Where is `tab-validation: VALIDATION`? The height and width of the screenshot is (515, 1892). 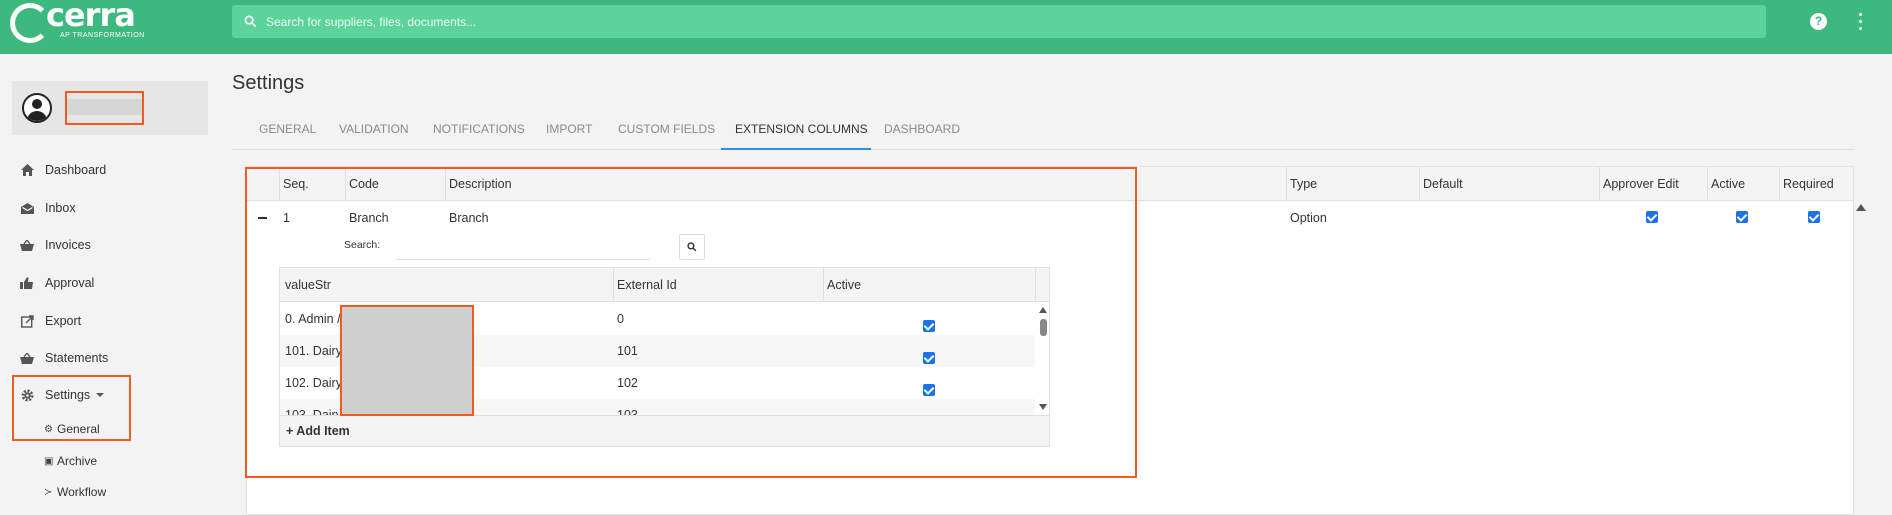
tab-validation: VALIDATION is located at coordinates (374, 129).